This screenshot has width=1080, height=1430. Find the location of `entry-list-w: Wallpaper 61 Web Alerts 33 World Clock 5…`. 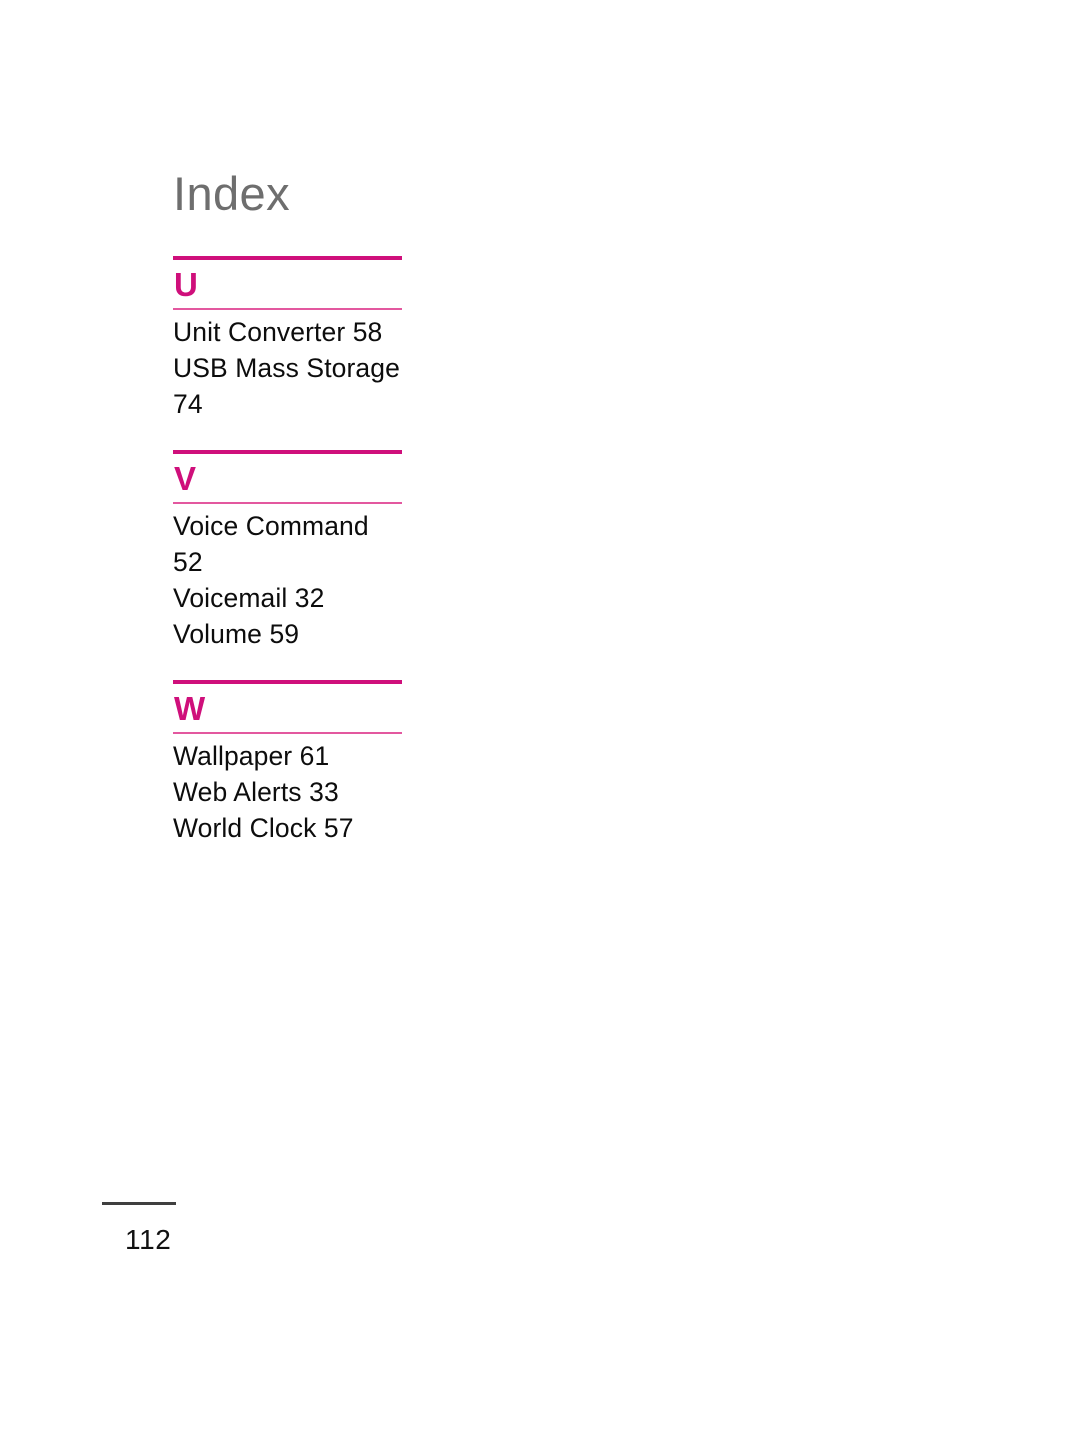

entry-list-w: Wallpaper 61 Web Alerts 33 World Clock 5… is located at coordinates (287, 790).